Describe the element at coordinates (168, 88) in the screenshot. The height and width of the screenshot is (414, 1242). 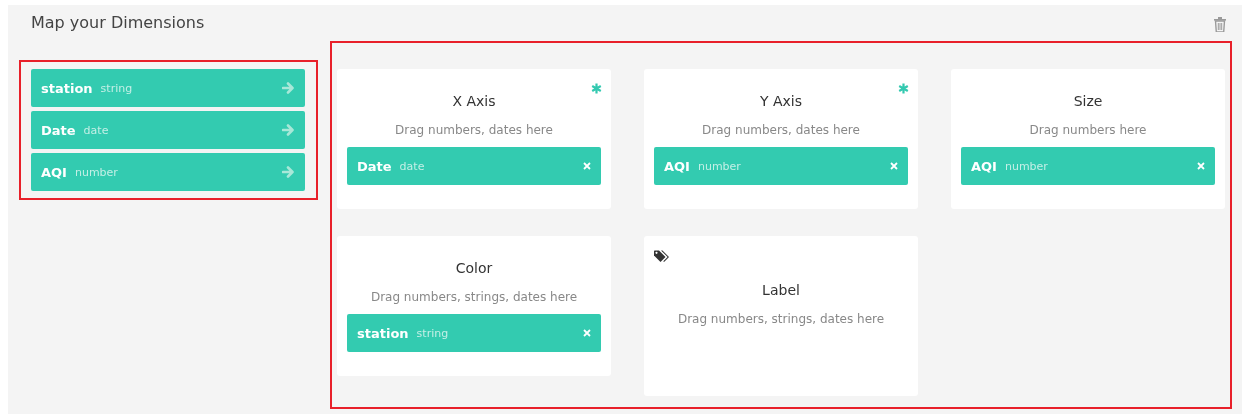
I see `dimension-chip: station string` at that location.